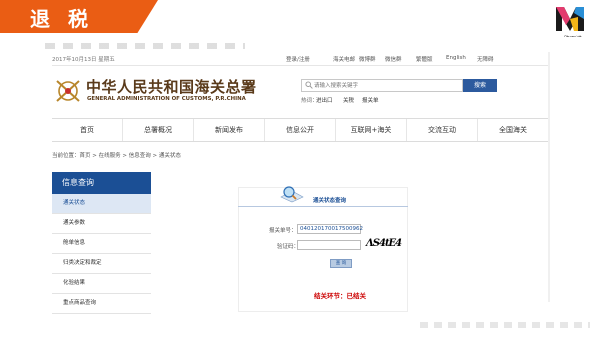 This screenshot has height=337, width=598. I want to click on sidebar-item-clearance-status: 通关状态, so click(101, 204).